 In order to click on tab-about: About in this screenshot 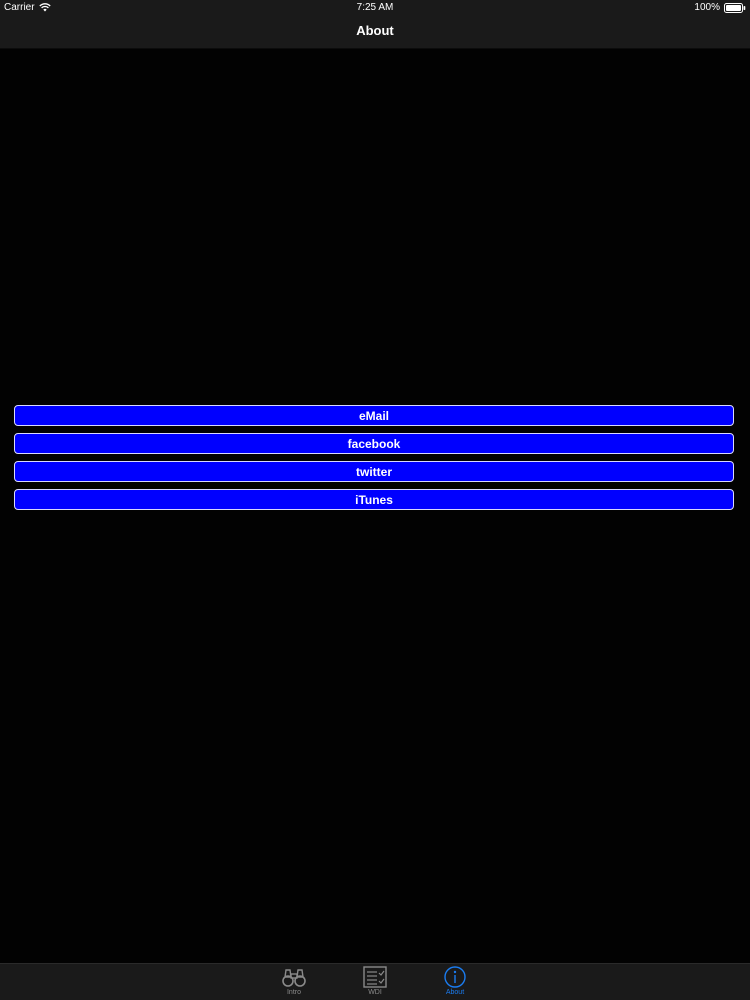, I will do `click(455, 982)`.